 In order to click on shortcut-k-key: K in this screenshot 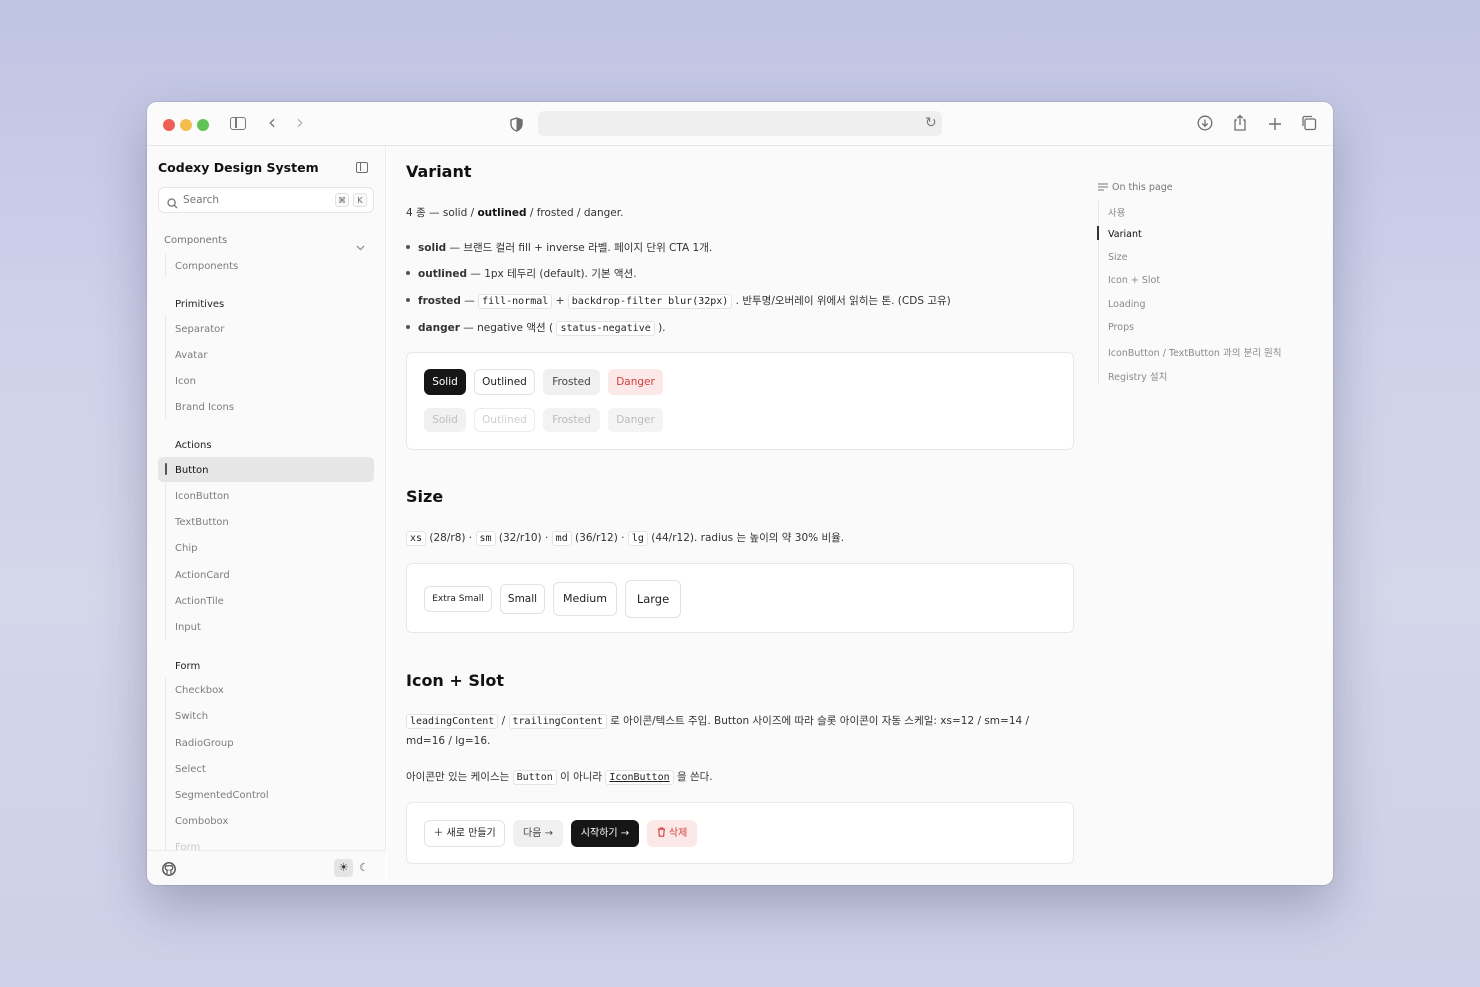, I will do `click(360, 200)`.